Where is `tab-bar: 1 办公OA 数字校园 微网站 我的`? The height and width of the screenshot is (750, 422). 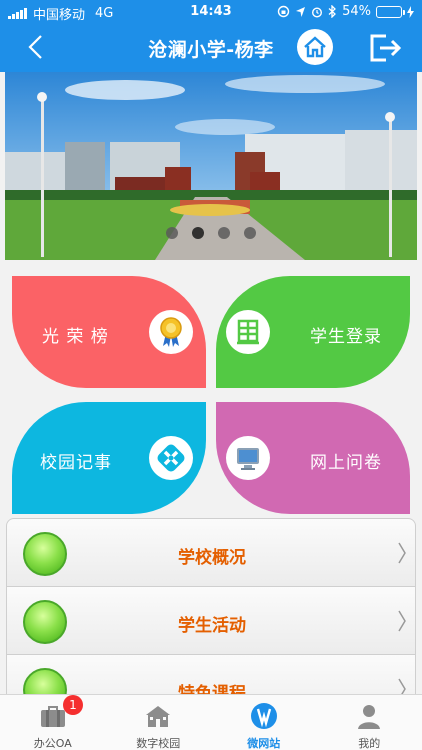 tab-bar: 1 办公OA 数字校园 微网站 我的 is located at coordinates (211, 722).